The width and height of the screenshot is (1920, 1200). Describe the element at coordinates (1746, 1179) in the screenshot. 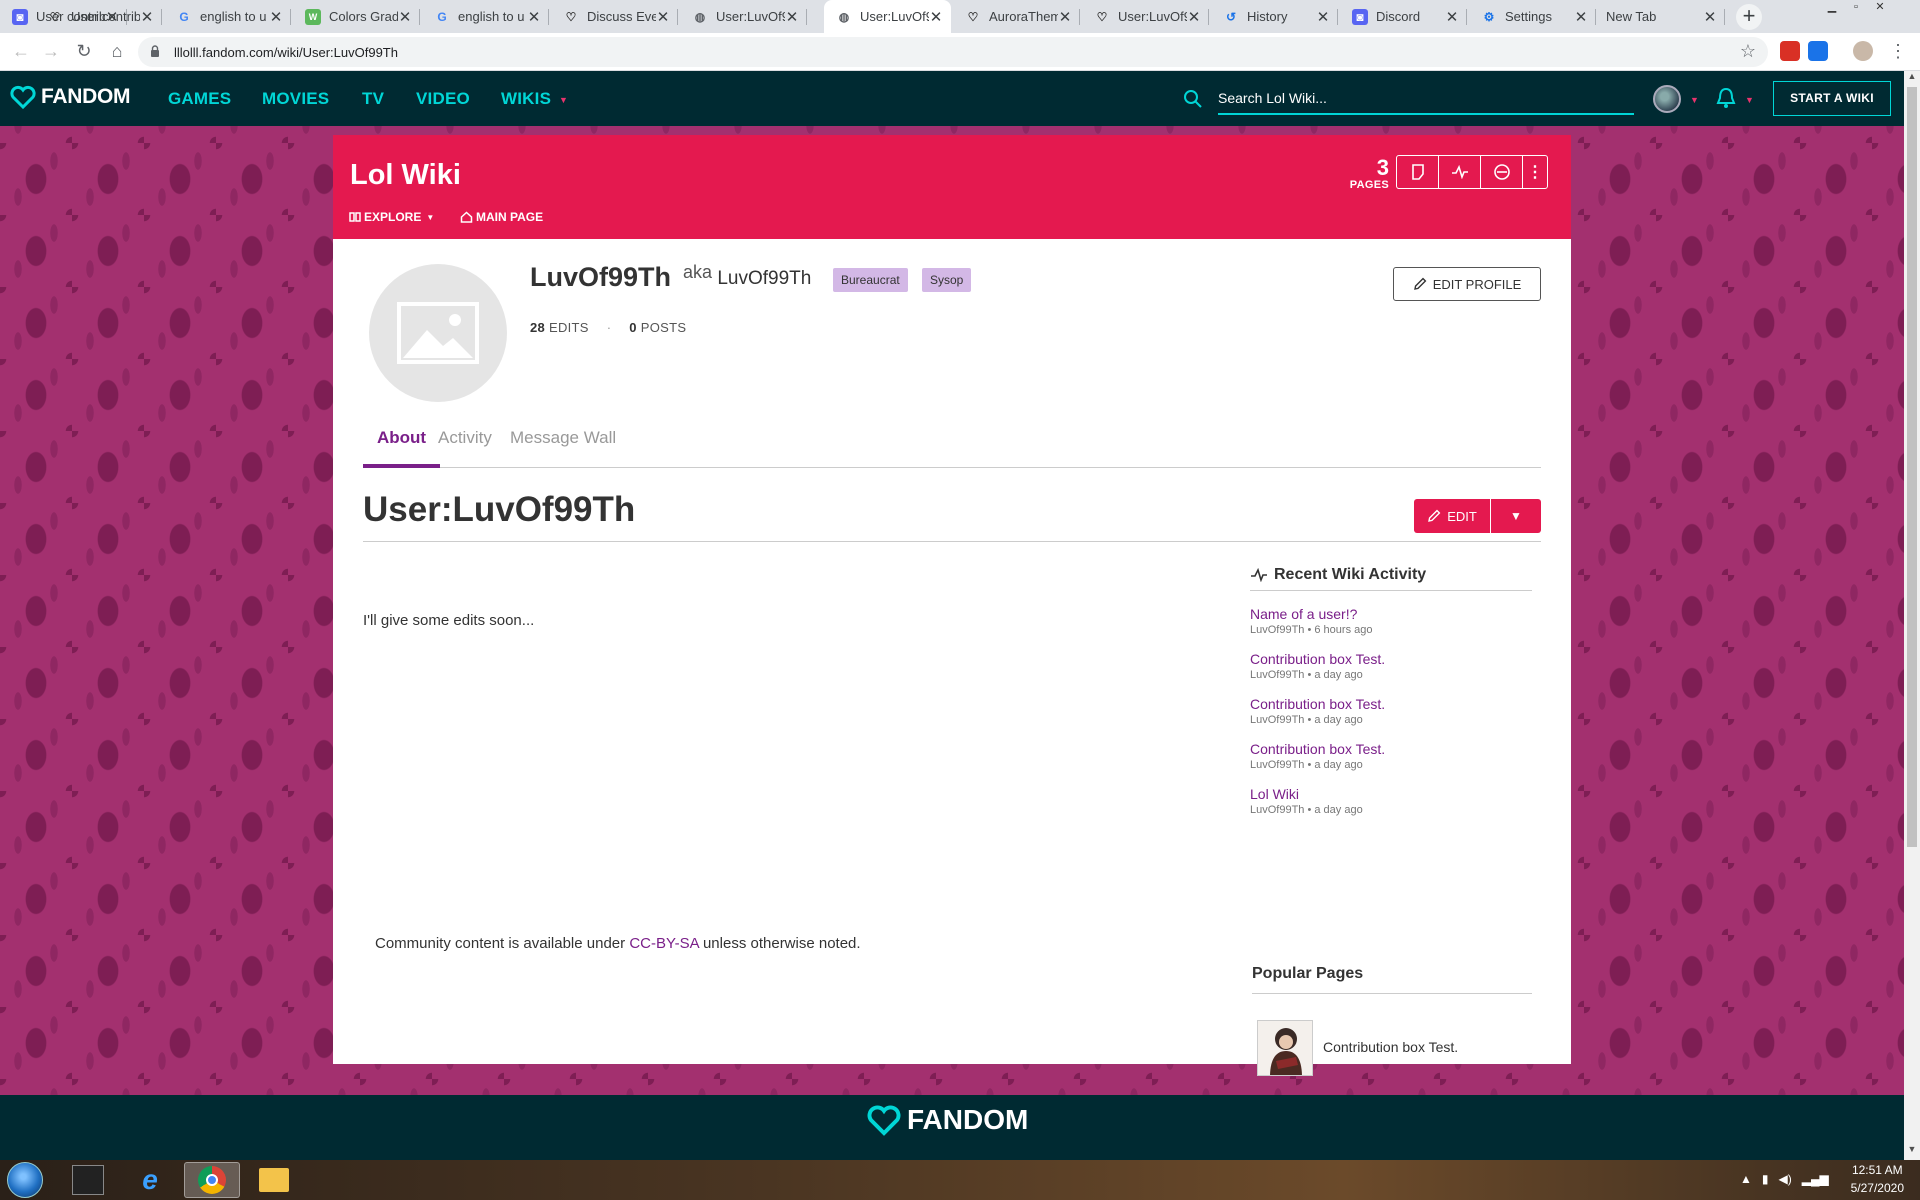

I see `show-hidden-icons-icon: ▲` at that location.